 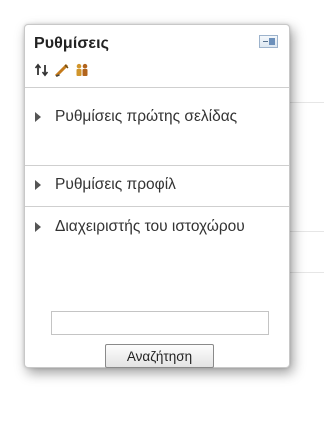 I want to click on menu-item-profile-settings: Ρυθμίσεις προφίλ, so click(x=157, y=185).